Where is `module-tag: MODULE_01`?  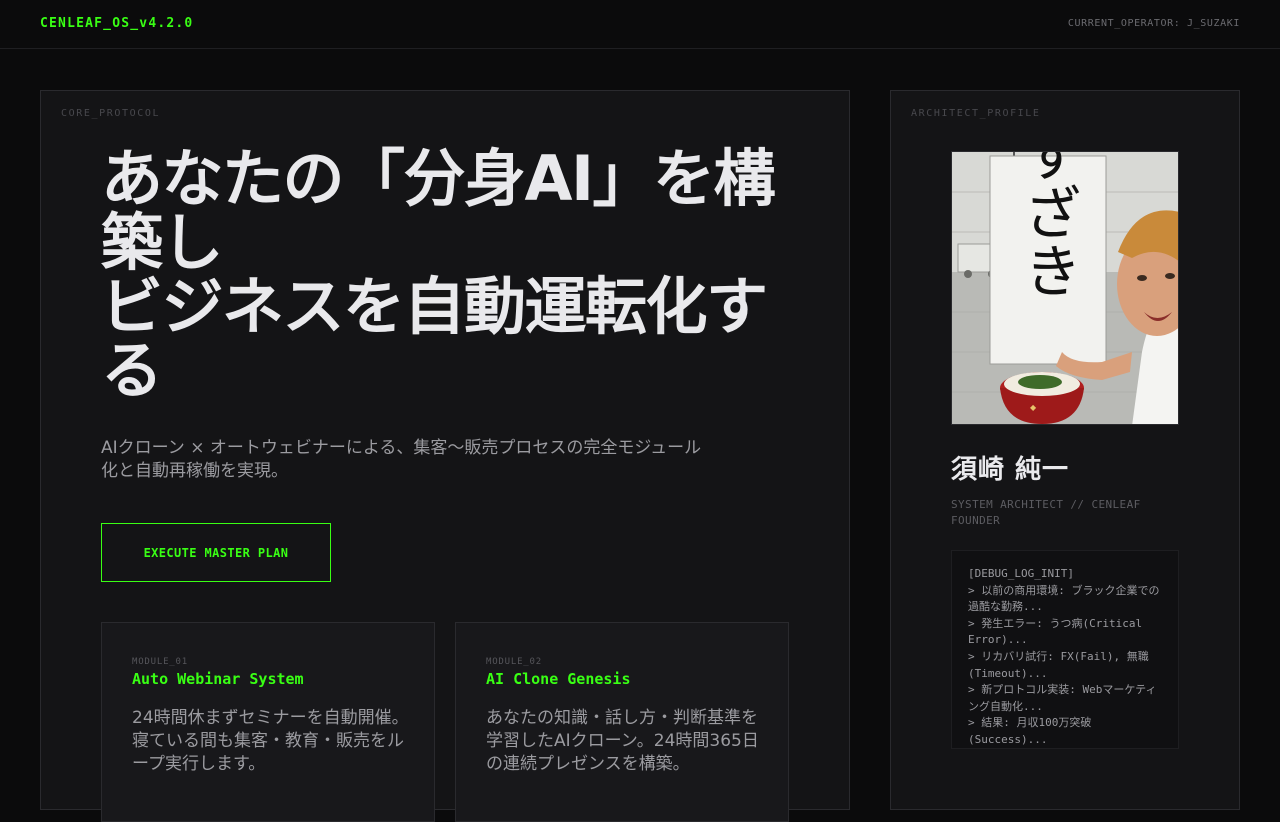
module-tag: MODULE_01 is located at coordinates (160, 662).